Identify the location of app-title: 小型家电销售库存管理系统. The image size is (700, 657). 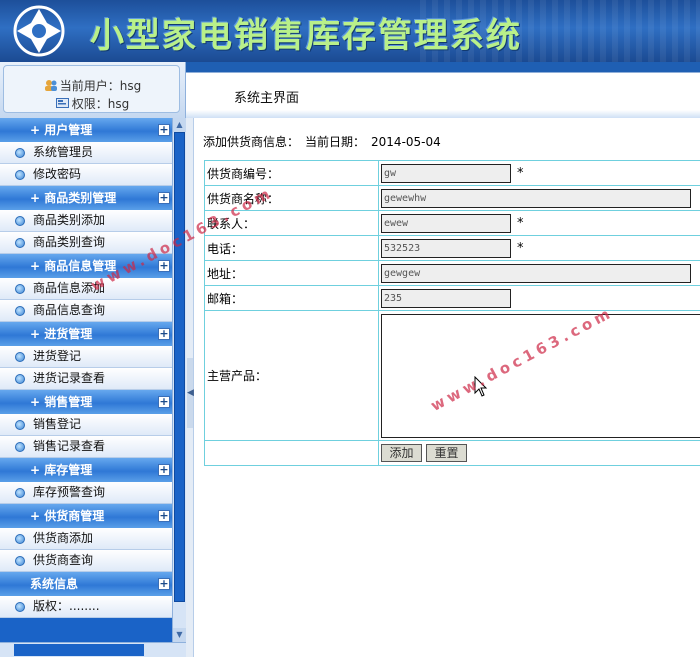
(306, 36).